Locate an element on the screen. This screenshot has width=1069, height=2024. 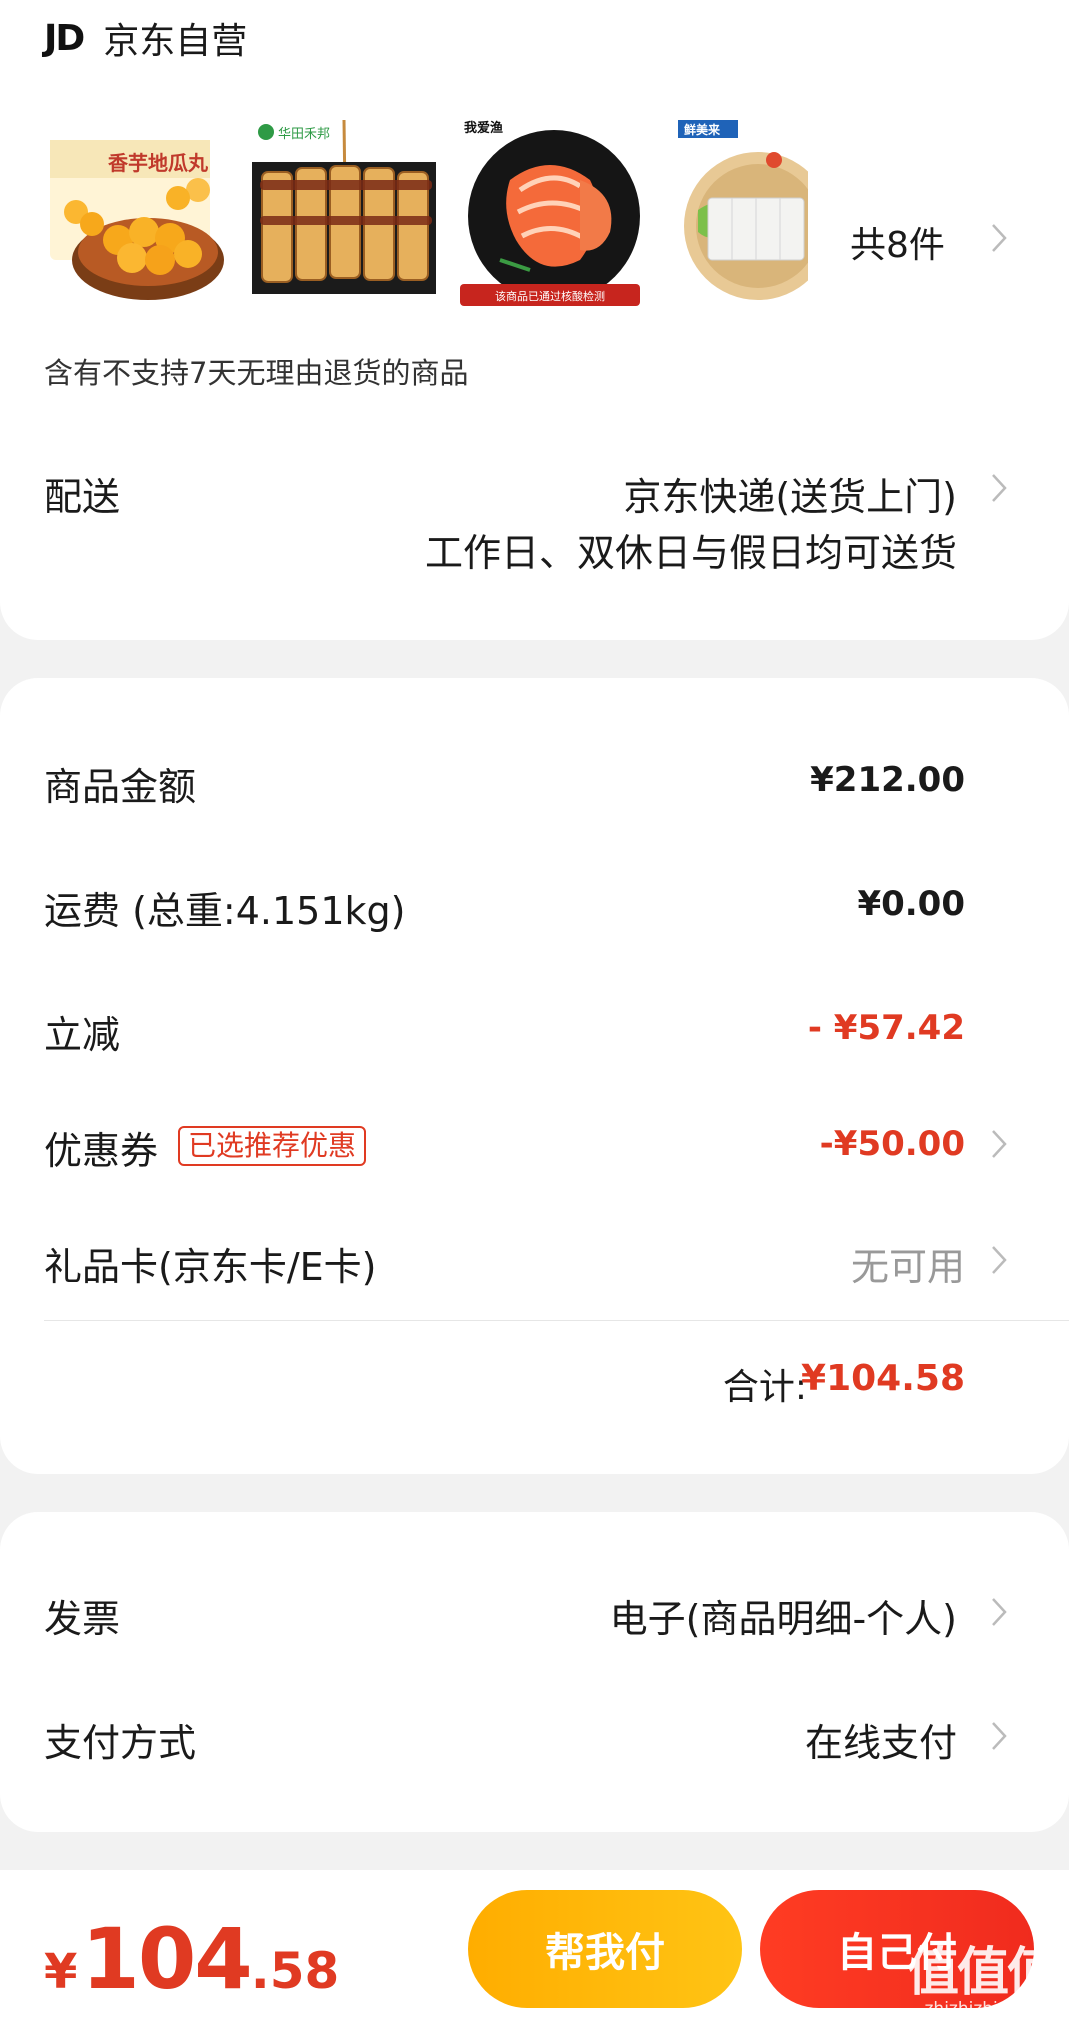
coupon-label: 优惠券 is located at coordinates (101, 1147).